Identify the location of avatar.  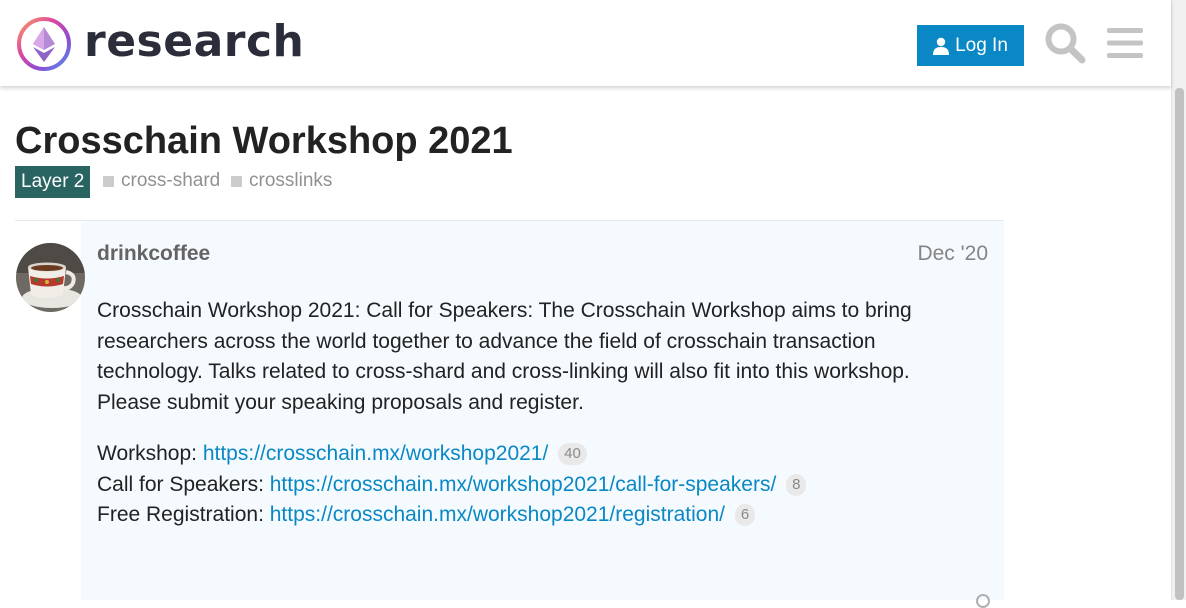
(50, 277).